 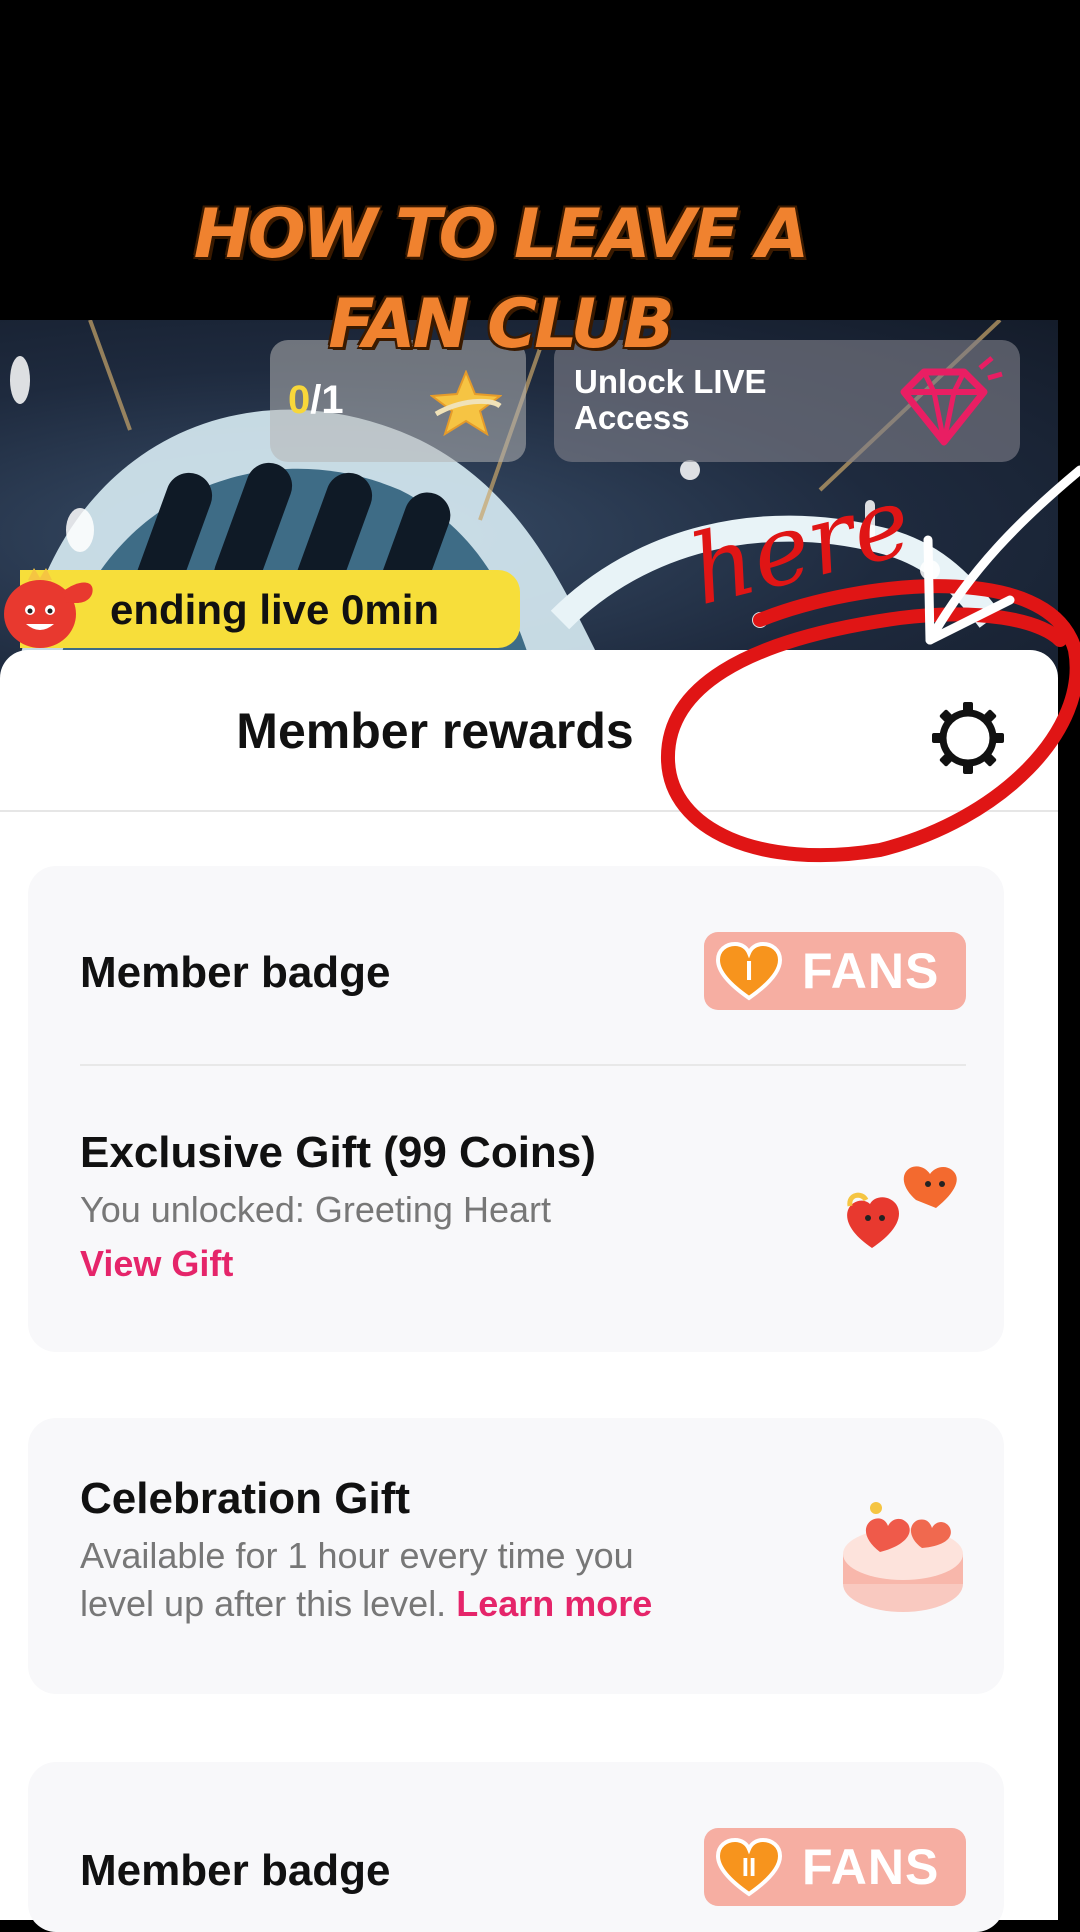 What do you see at coordinates (435, 731) in the screenshot?
I see `sheet-title: Member rewards` at bounding box center [435, 731].